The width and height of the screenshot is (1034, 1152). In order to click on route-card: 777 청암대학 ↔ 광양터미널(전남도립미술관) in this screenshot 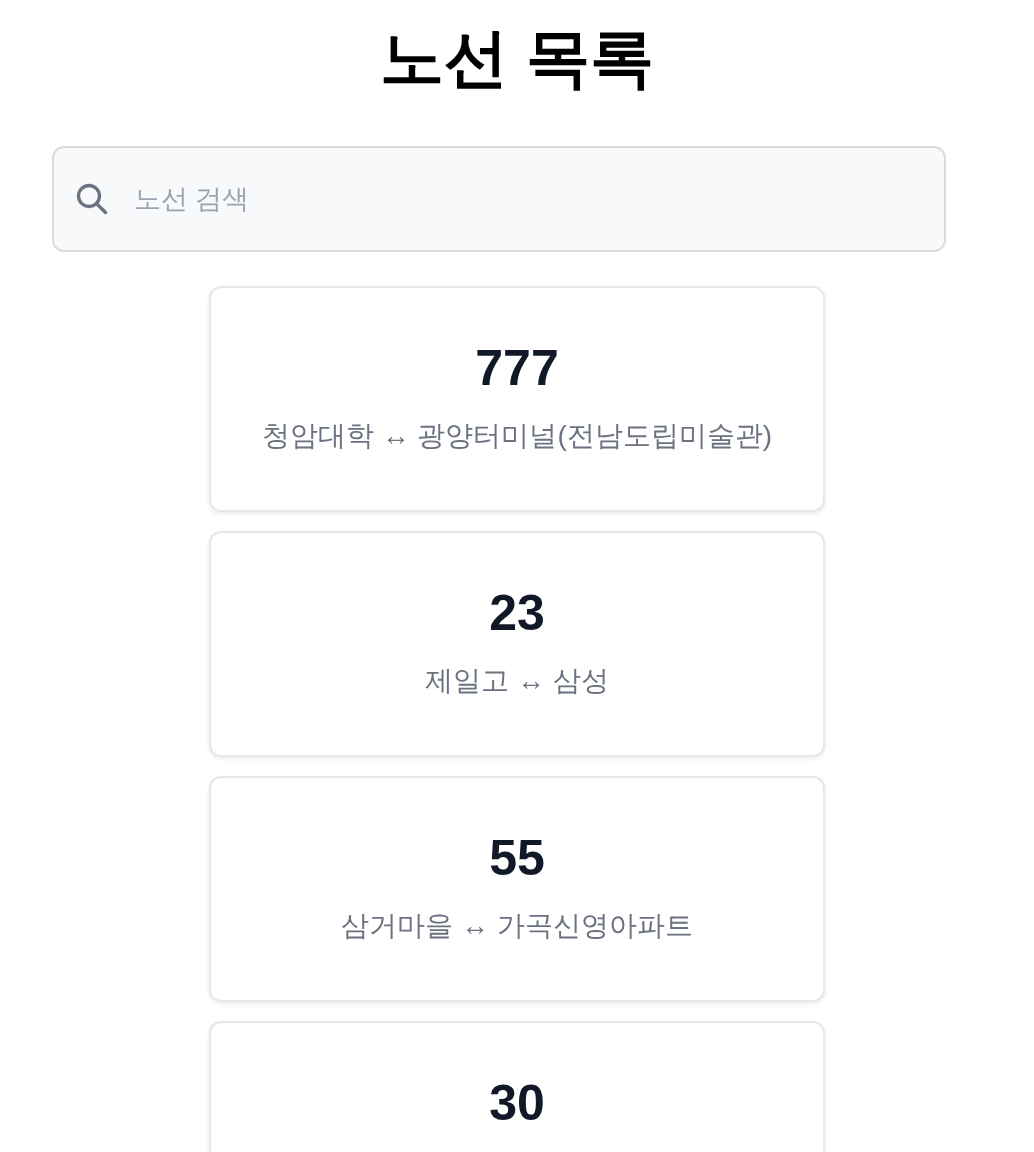, I will do `click(517, 399)`.